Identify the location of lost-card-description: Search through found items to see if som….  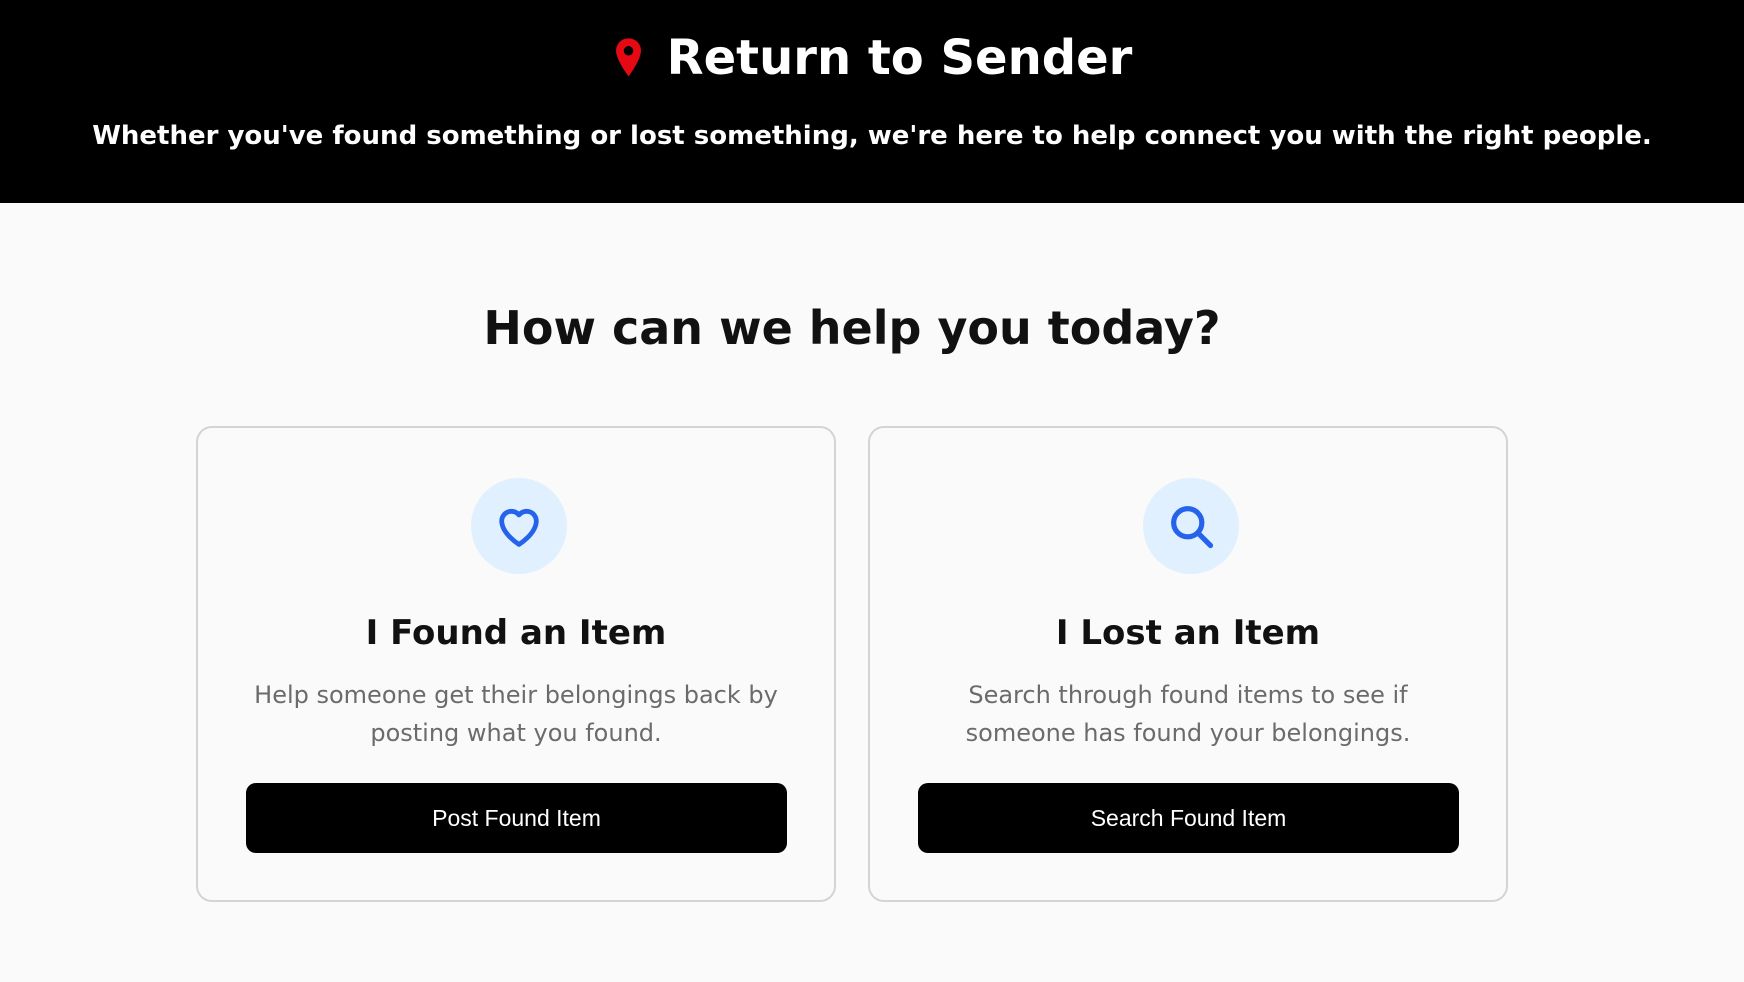
(1188, 714).